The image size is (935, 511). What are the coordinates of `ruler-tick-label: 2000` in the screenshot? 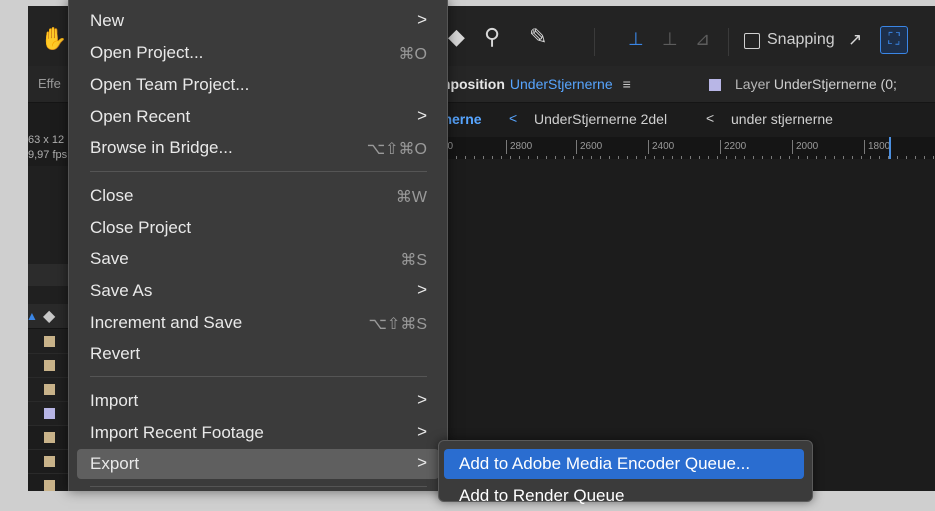 It's located at (805, 147).